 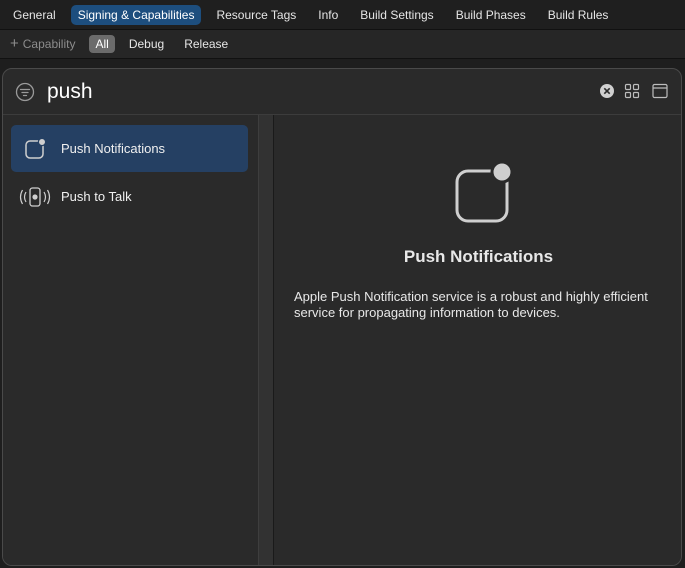 I want to click on detail-title: Push Notifications, so click(x=478, y=256).